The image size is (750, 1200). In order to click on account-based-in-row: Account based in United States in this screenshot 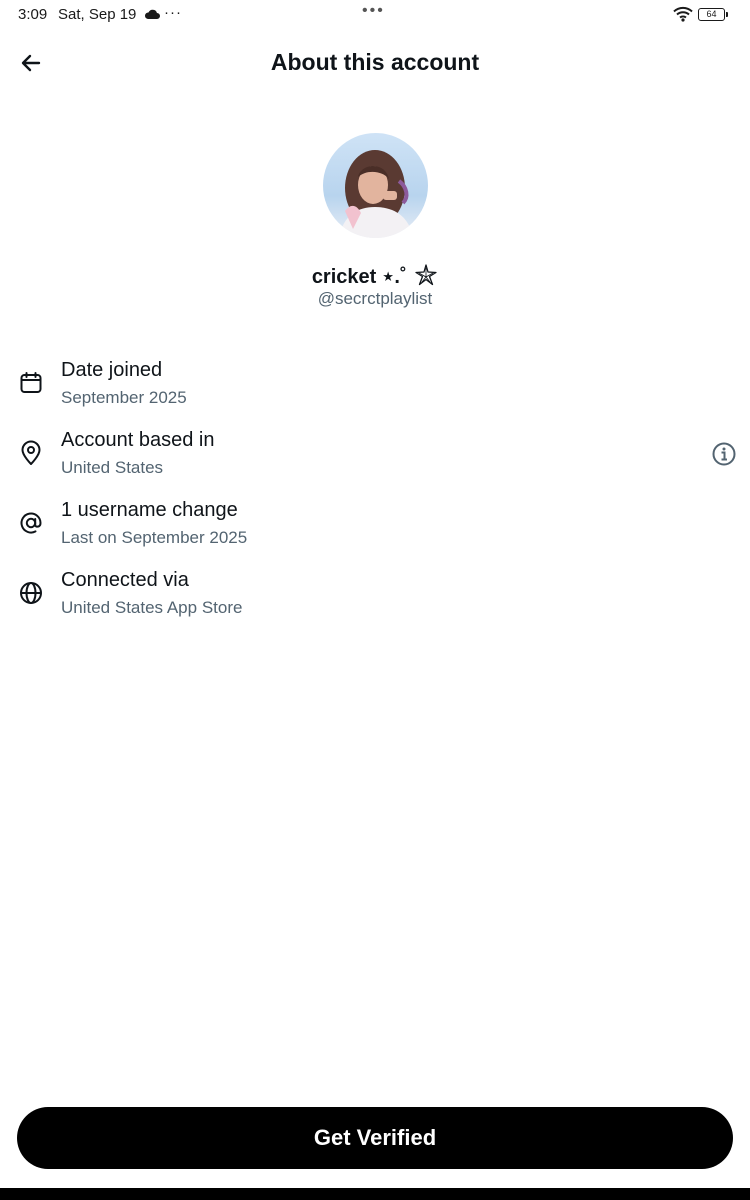, I will do `click(375, 460)`.